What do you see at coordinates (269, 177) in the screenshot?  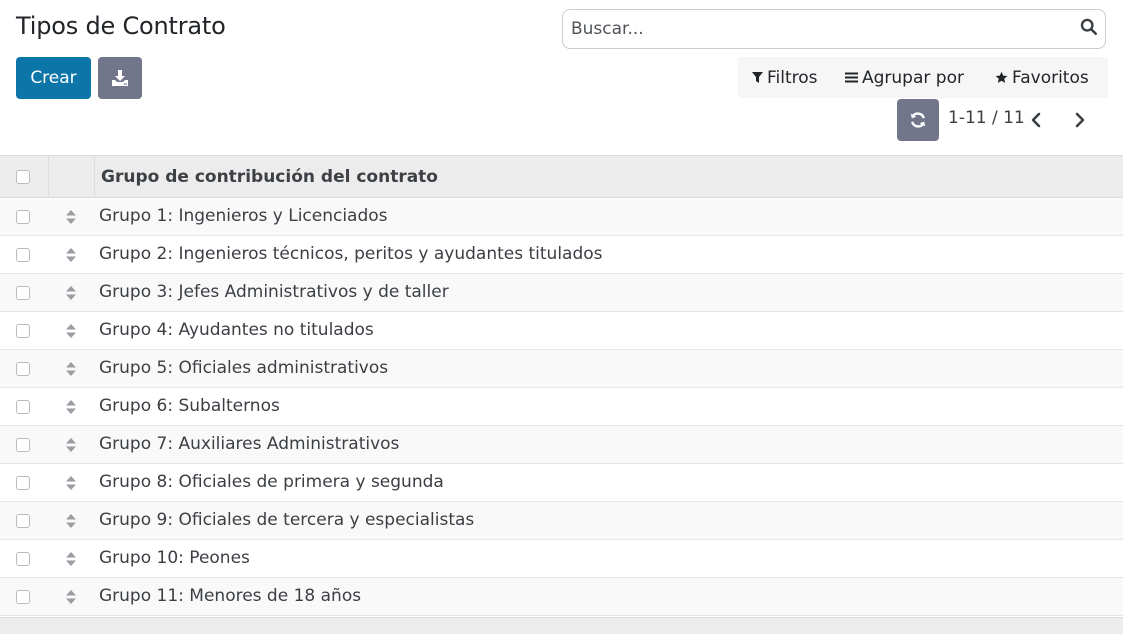 I see `column-header-contribution-group: Grupo de contribución del contrato` at bounding box center [269, 177].